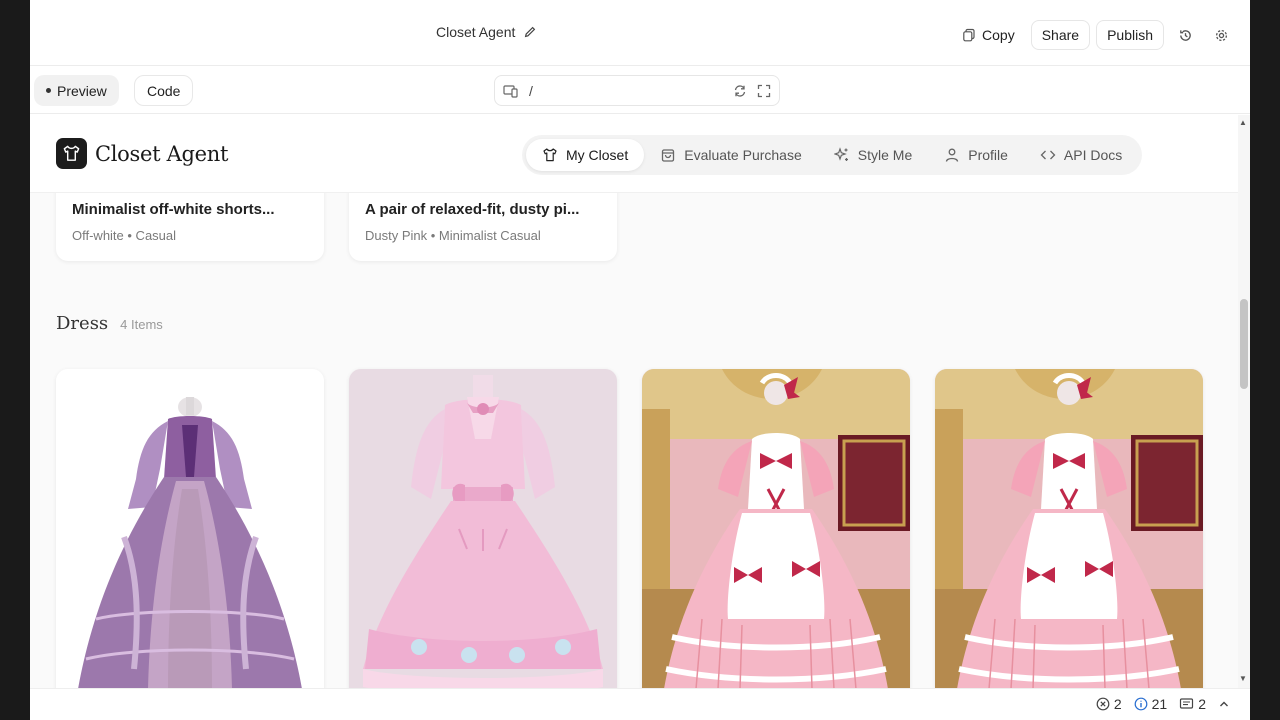 The image size is (1280, 720). I want to click on section-count: 4 Items, so click(141, 324).